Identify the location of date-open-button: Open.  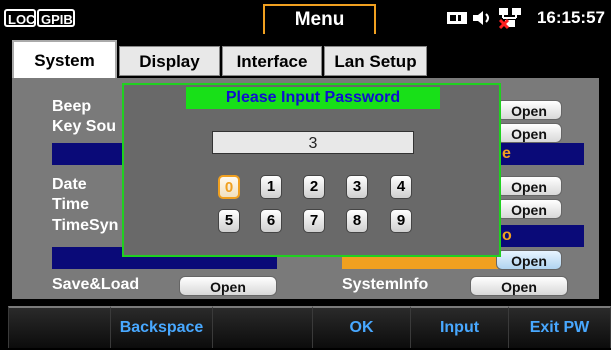
(529, 186).